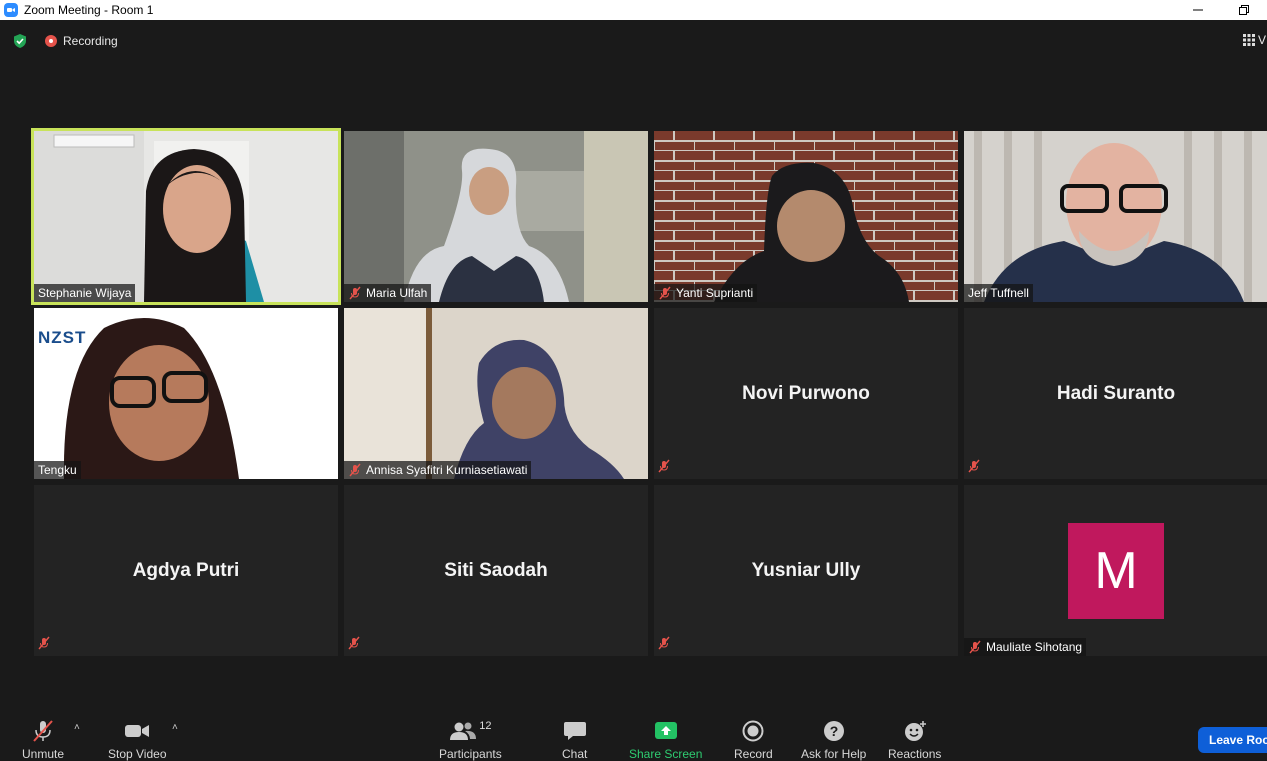 The width and height of the screenshot is (1267, 761). I want to click on window-titlebar: Zoom Meeting - Room 1, so click(633, 10).